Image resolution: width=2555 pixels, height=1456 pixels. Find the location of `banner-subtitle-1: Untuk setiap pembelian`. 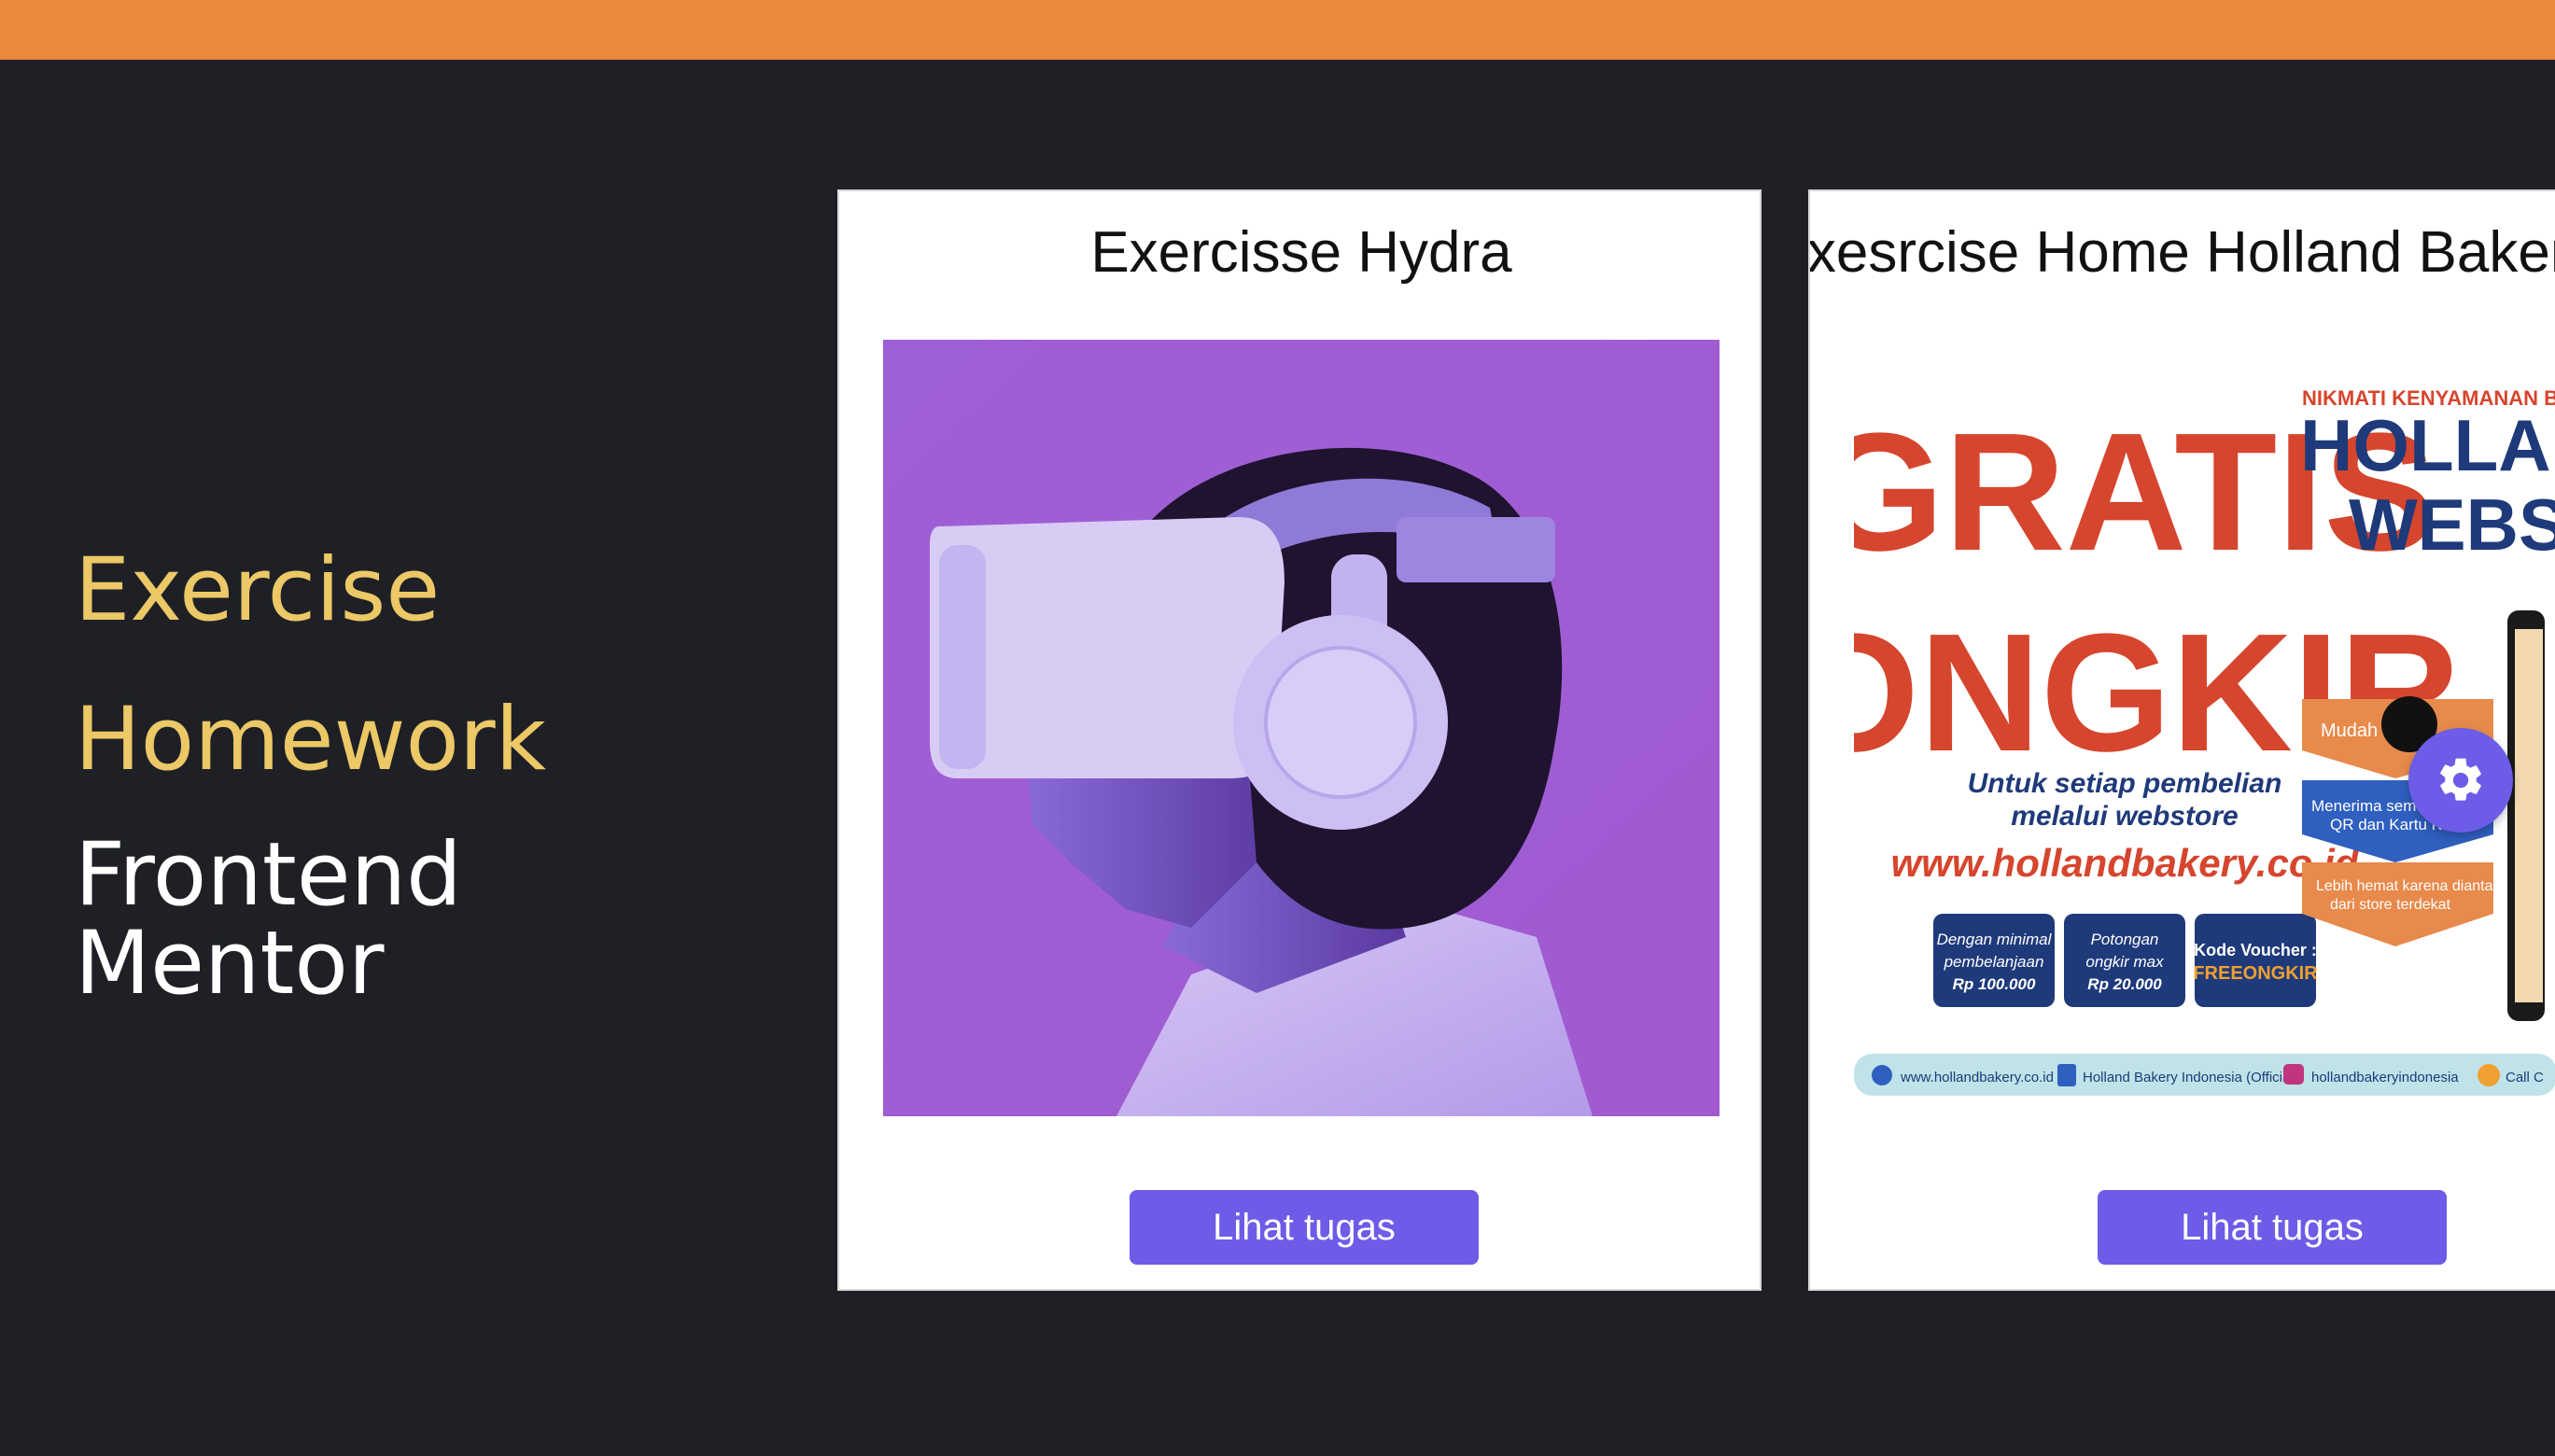

banner-subtitle-1: Untuk setiap pembelian is located at coordinates (2125, 783).